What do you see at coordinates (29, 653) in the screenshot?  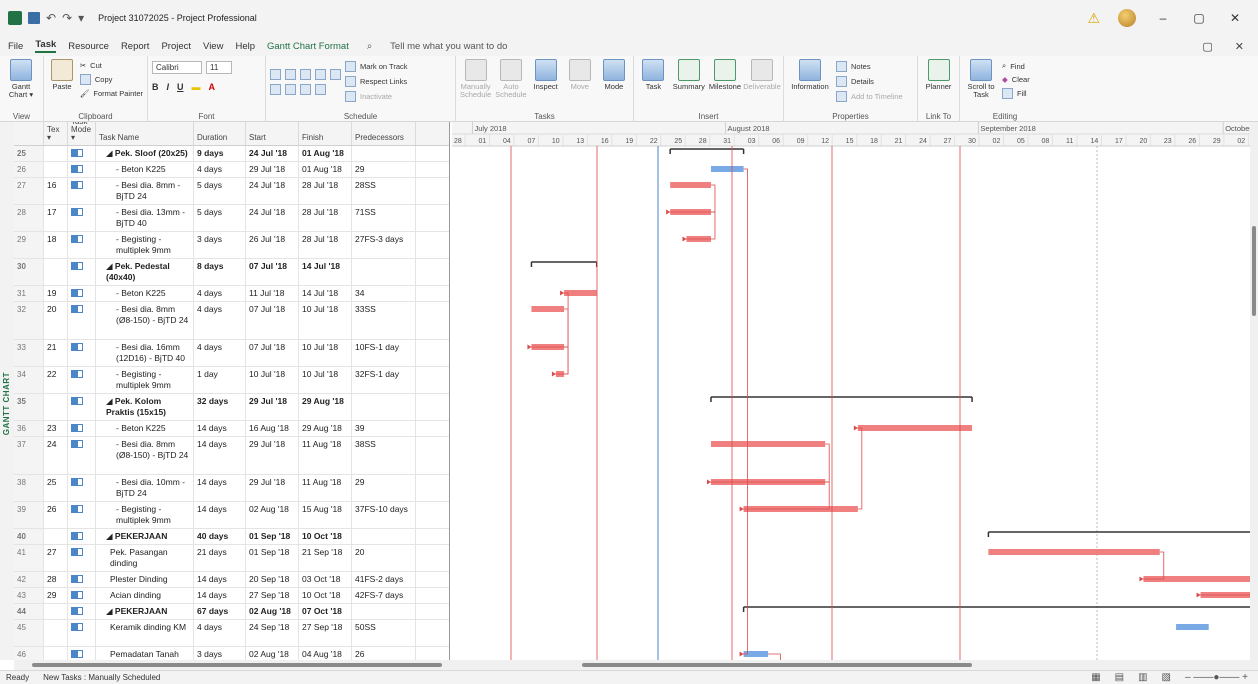 I see `row-id: 46` at bounding box center [29, 653].